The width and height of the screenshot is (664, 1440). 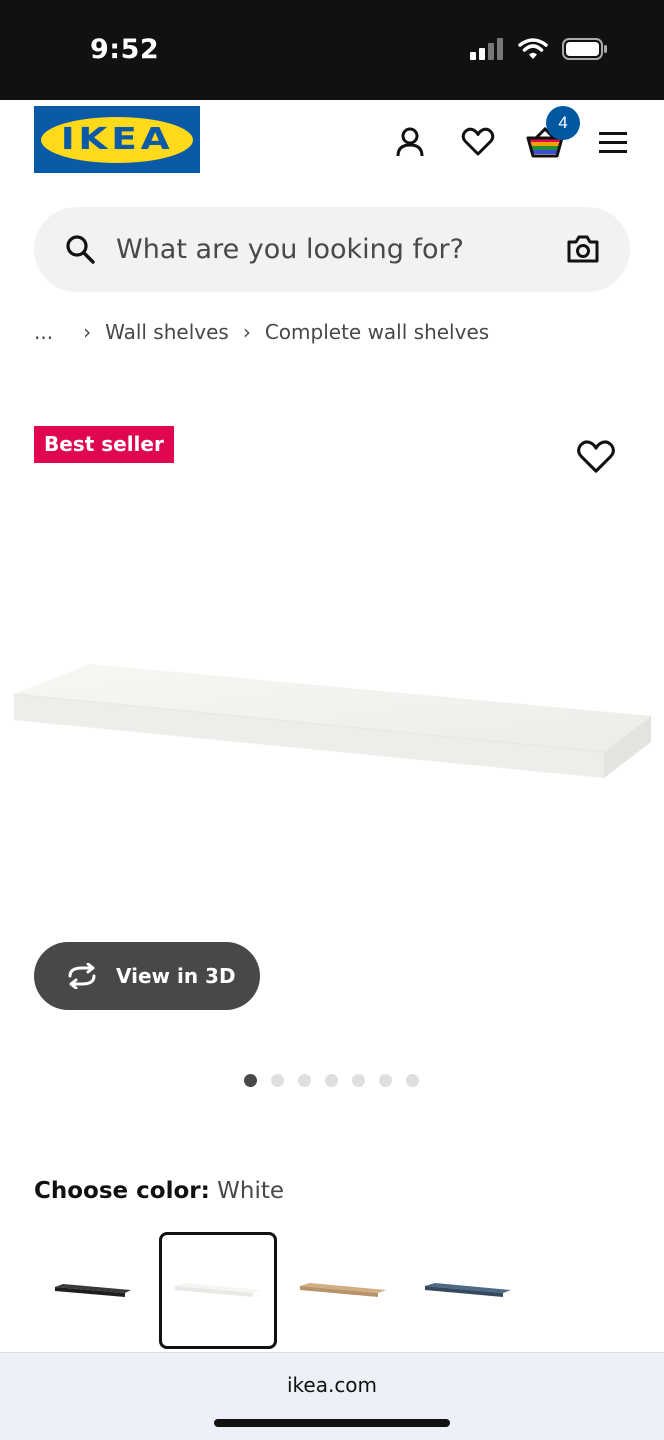 I want to click on view-in-3d-label: View in 3D, so click(x=176, y=976).